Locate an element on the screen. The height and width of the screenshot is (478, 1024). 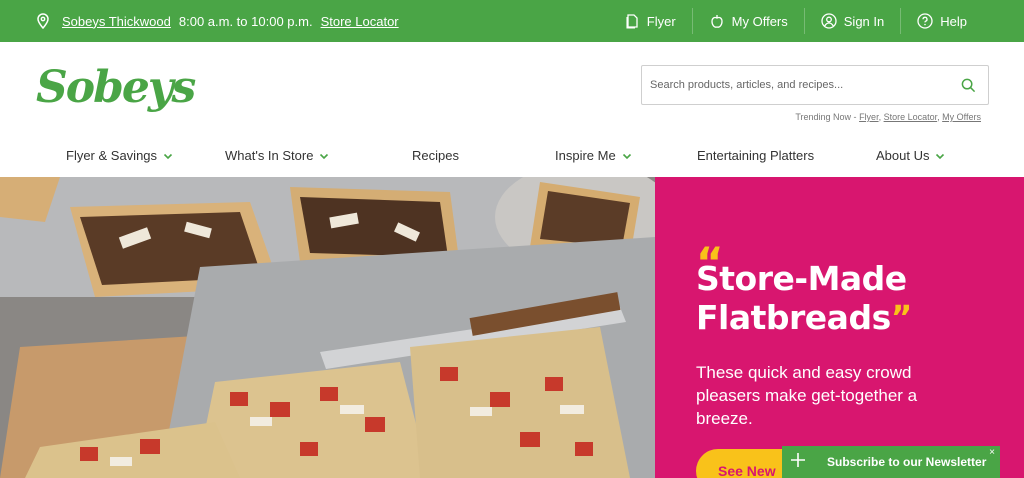
trending-prefix: Trending Now - is located at coordinates (827, 117).